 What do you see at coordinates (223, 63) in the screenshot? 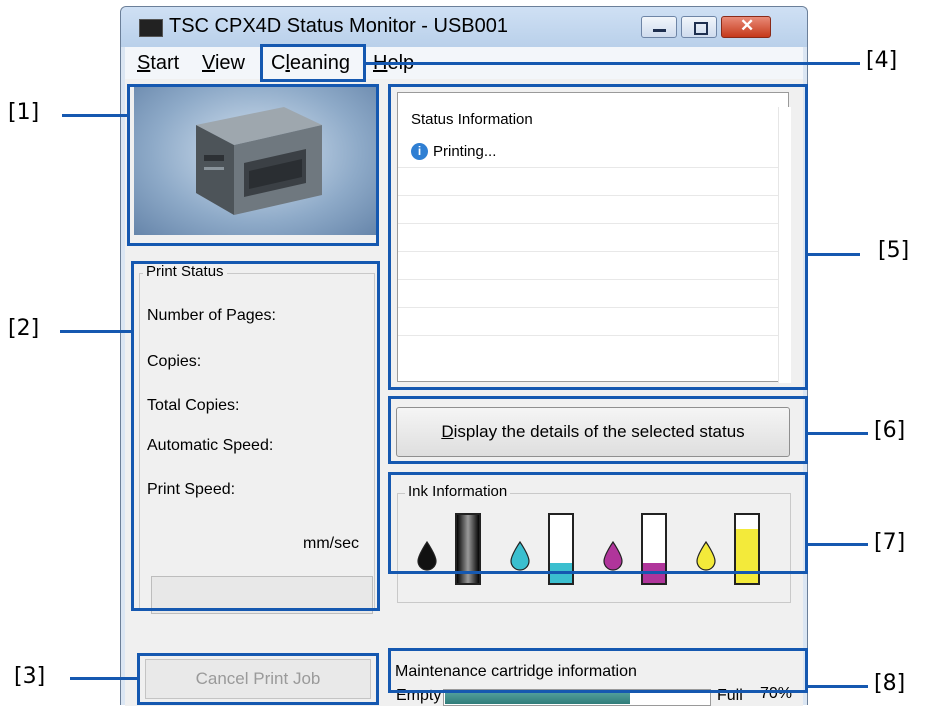
I see `menu-view: View` at bounding box center [223, 63].